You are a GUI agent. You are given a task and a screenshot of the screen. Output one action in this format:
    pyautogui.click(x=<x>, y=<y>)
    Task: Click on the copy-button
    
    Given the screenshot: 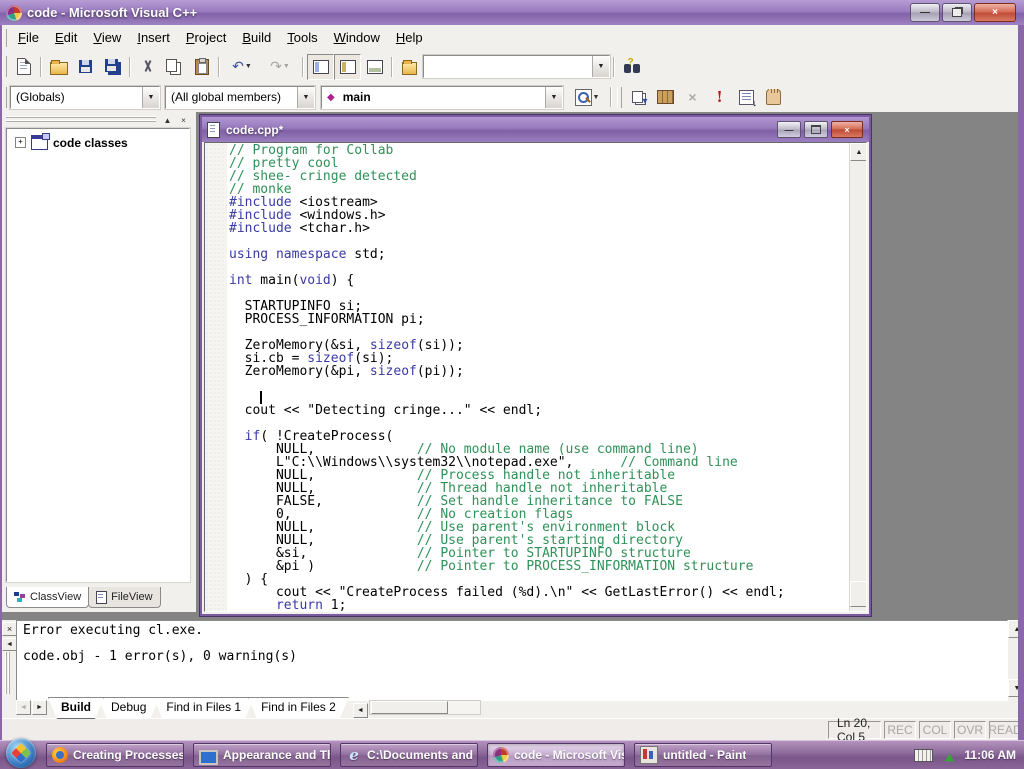 What is the action you would take?
    pyautogui.click(x=174, y=67)
    